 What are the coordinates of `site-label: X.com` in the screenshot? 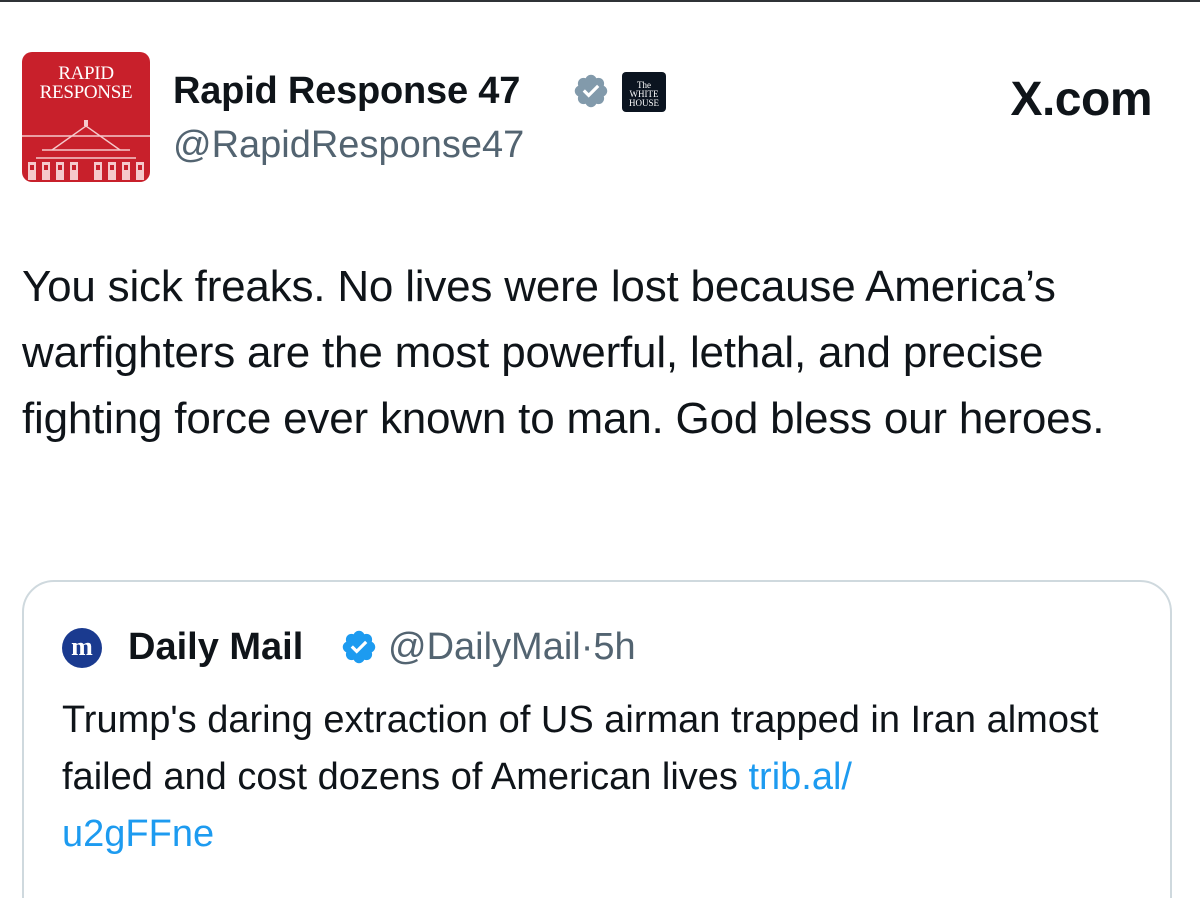 It's located at (1081, 99).